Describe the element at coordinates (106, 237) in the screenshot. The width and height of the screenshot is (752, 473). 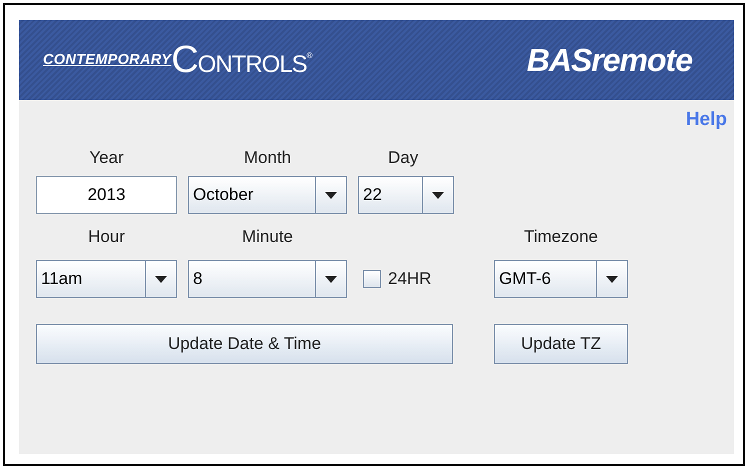
I see `field-label: Hour` at that location.